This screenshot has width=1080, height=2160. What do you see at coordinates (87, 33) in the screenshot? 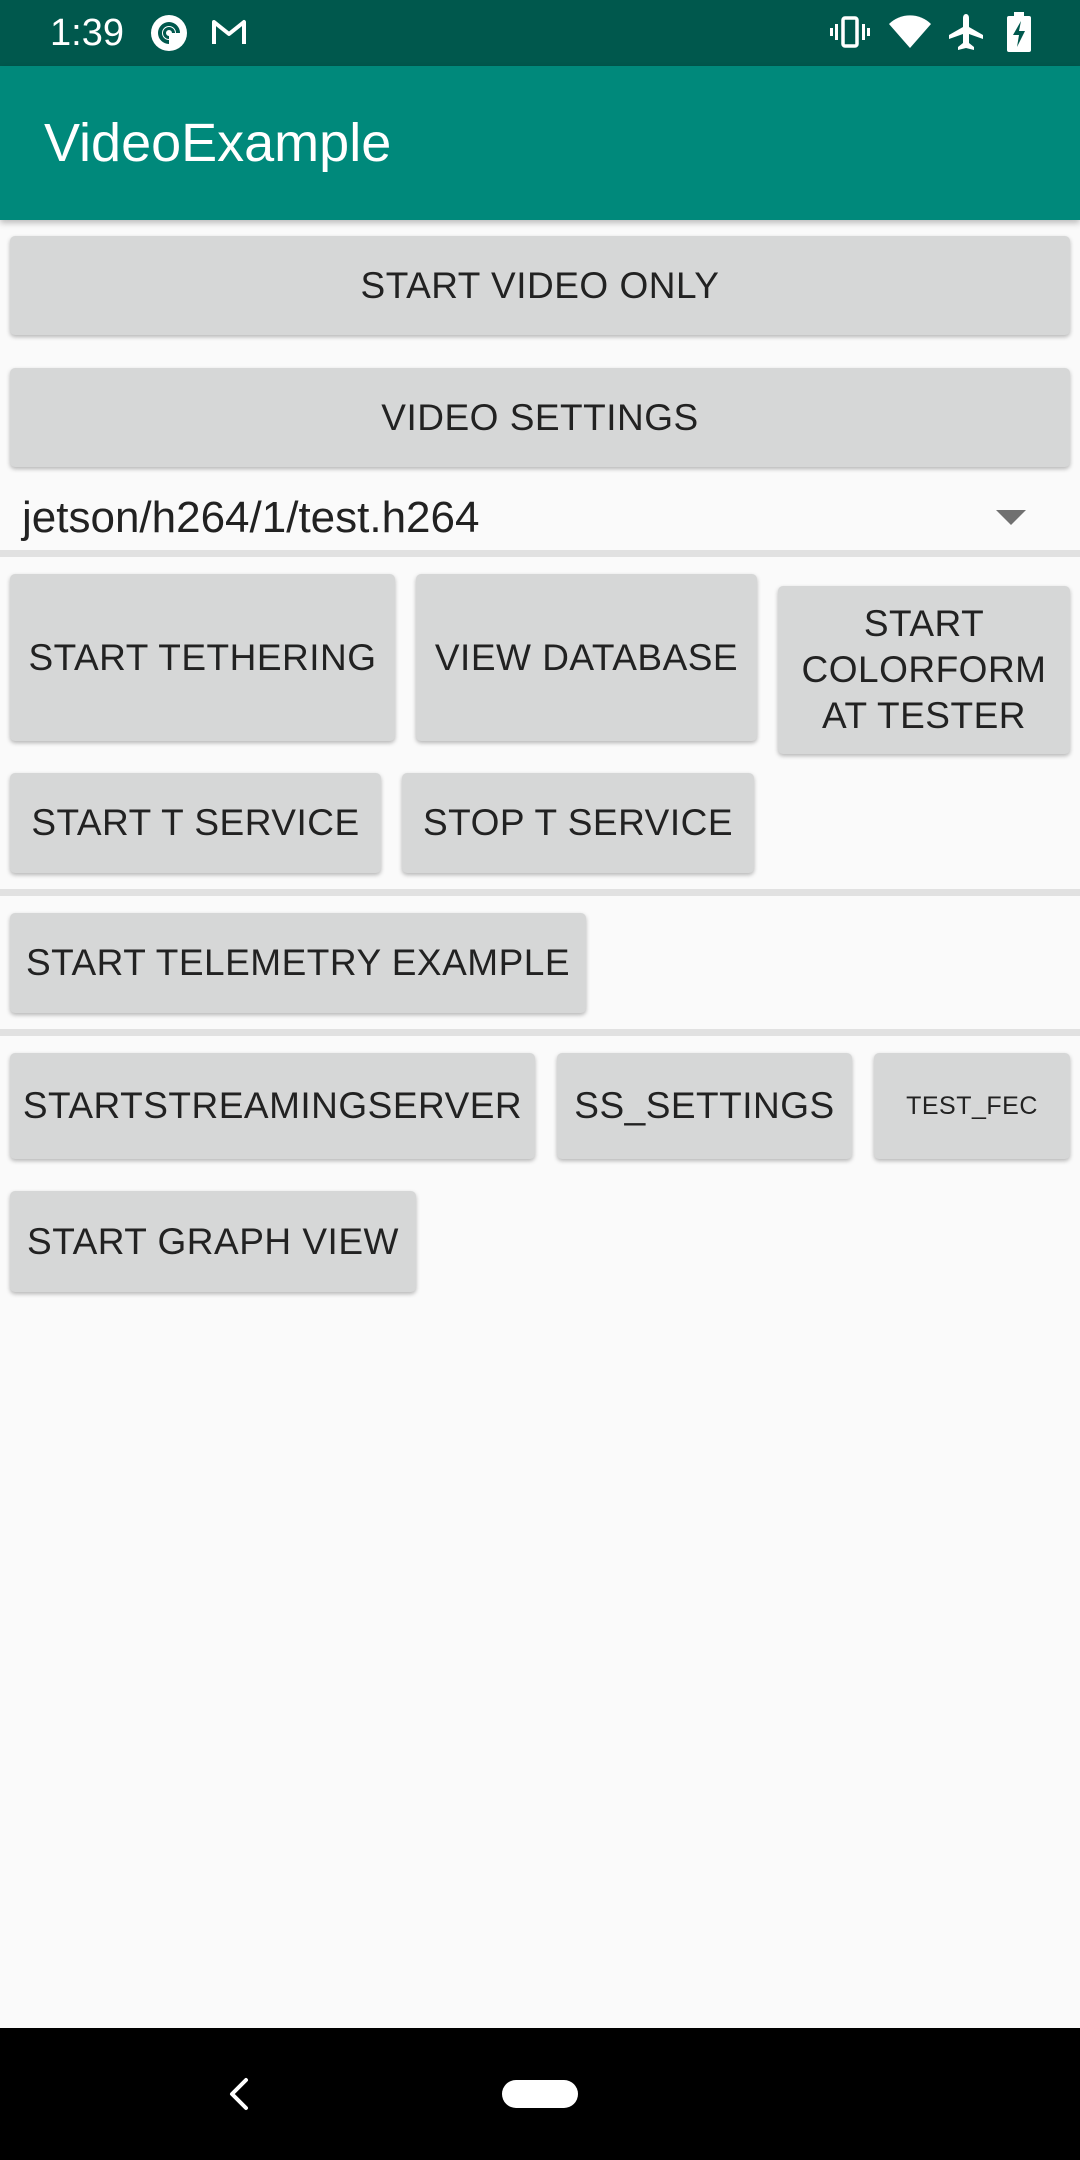
I see `status-time: 1:39` at bounding box center [87, 33].